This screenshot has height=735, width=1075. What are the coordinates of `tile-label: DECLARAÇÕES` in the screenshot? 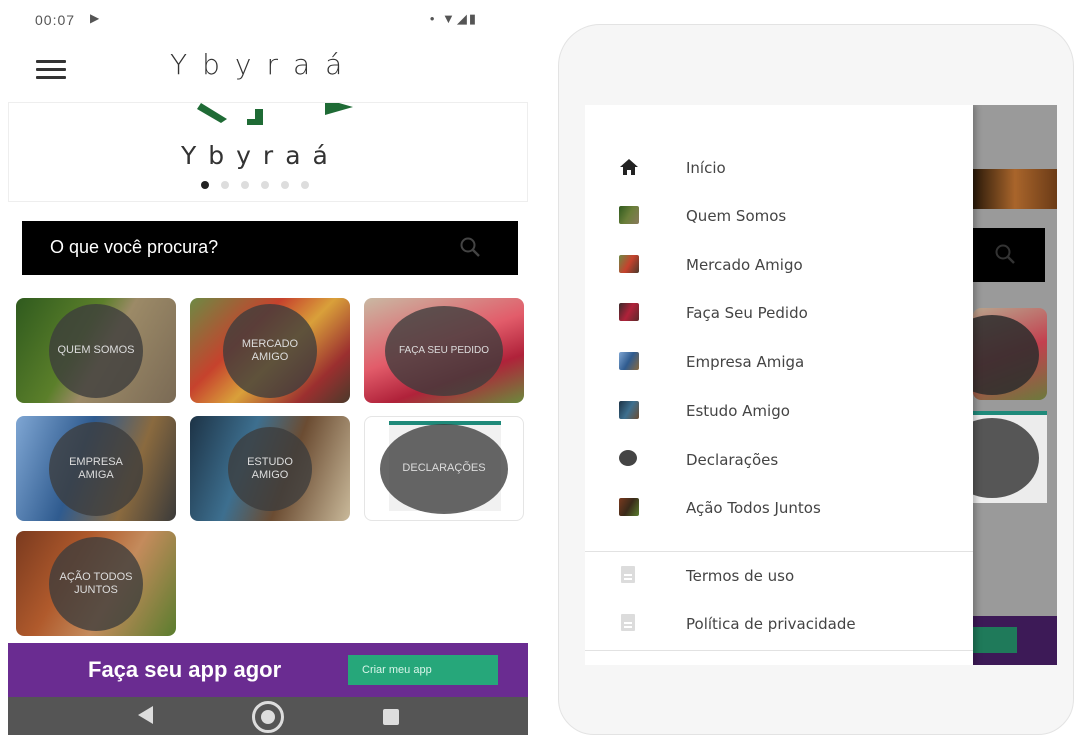 It's located at (444, 468).